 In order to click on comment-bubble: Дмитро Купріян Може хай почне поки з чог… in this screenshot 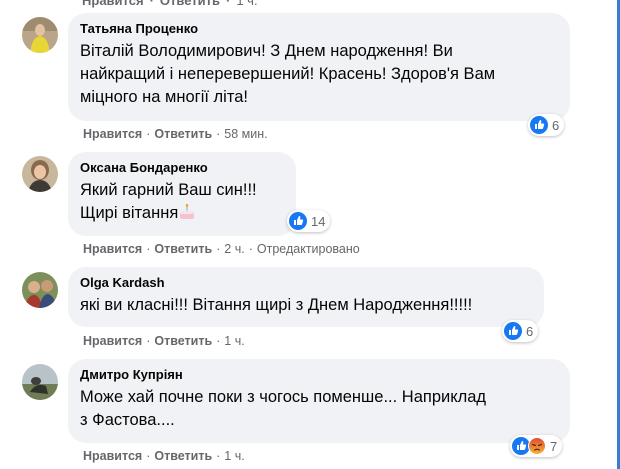, I will do `click(319, 401)`.